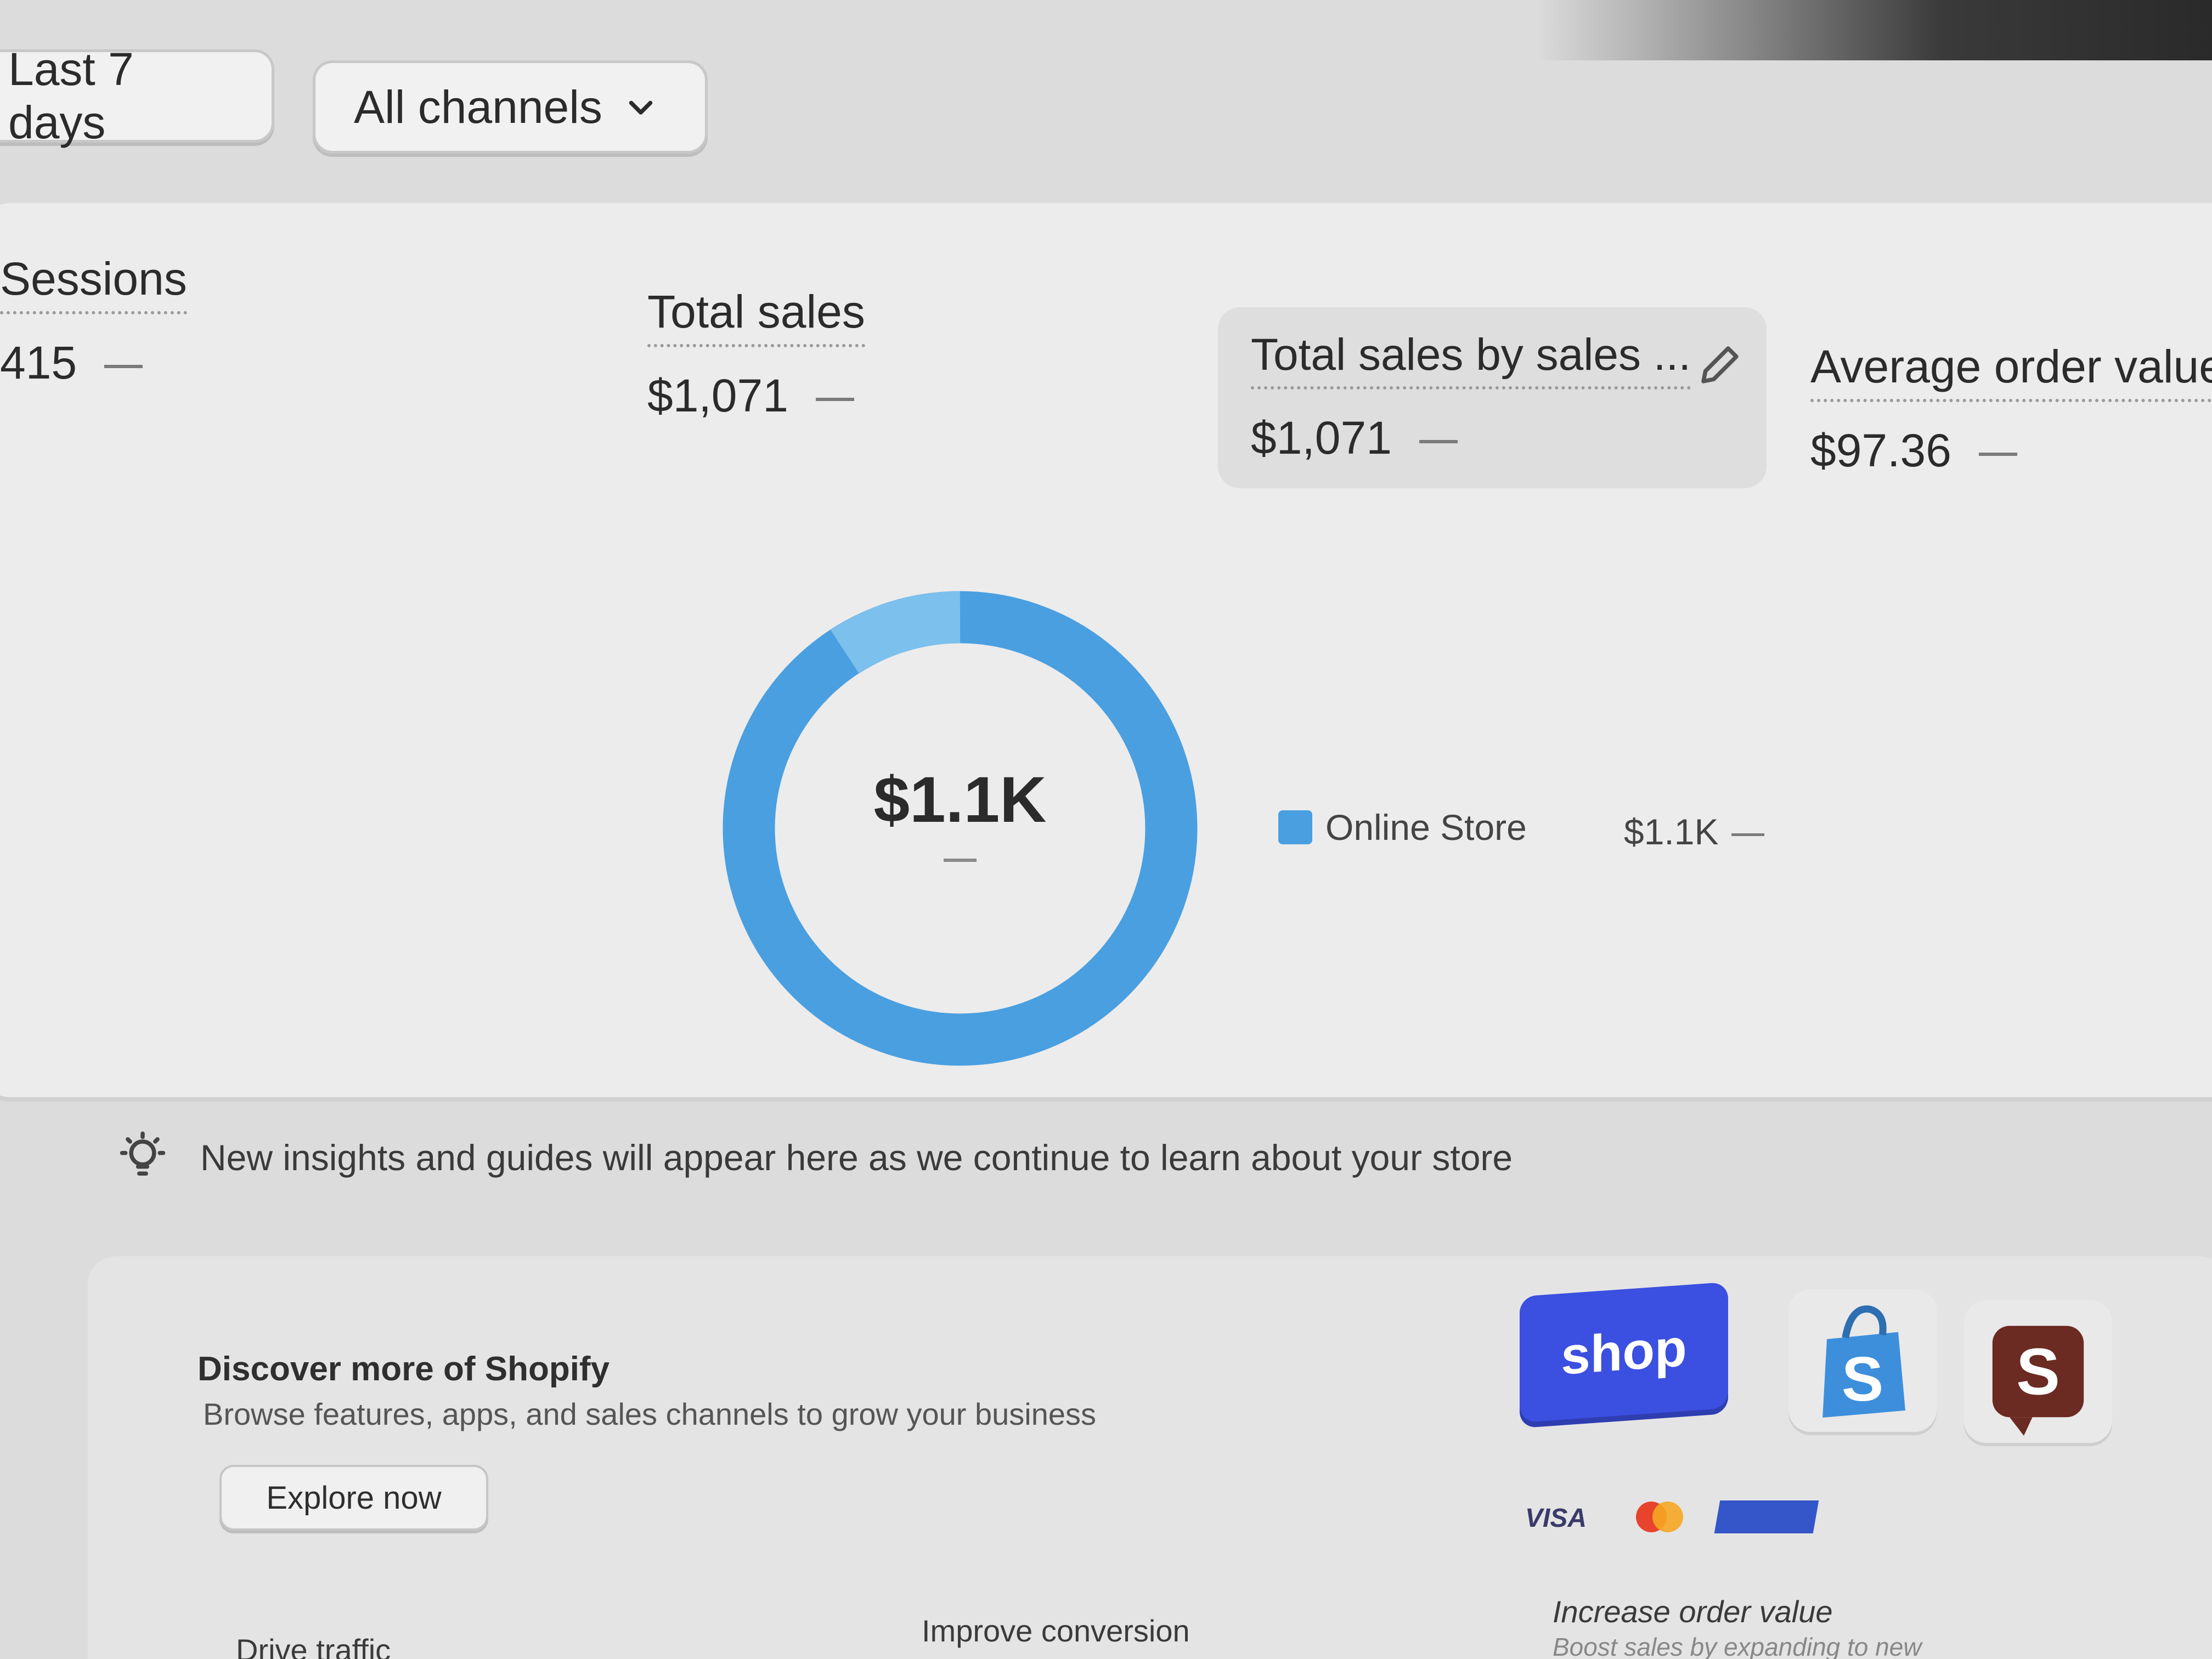 The width and height of the screenshot is (2212, 1659). Describe the element at coordinates (478, 107) in the screenshot. I see `channels-label: All channels` at that location.